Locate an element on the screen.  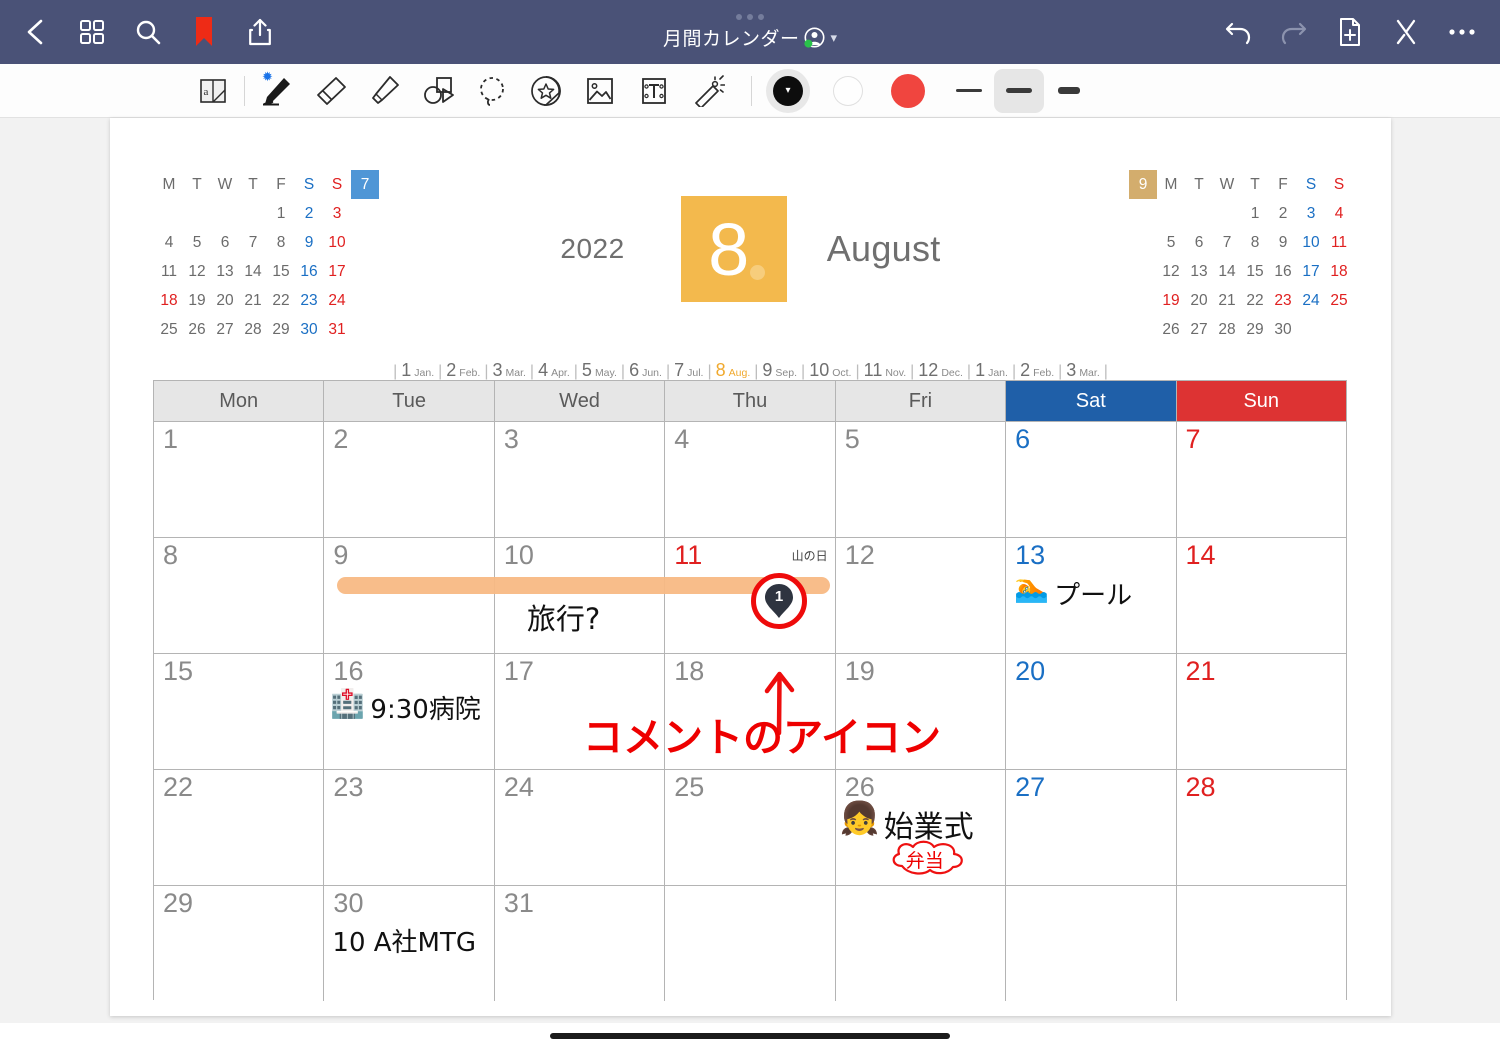
day-cell-29: 29 is located at coordinates (239, 943).